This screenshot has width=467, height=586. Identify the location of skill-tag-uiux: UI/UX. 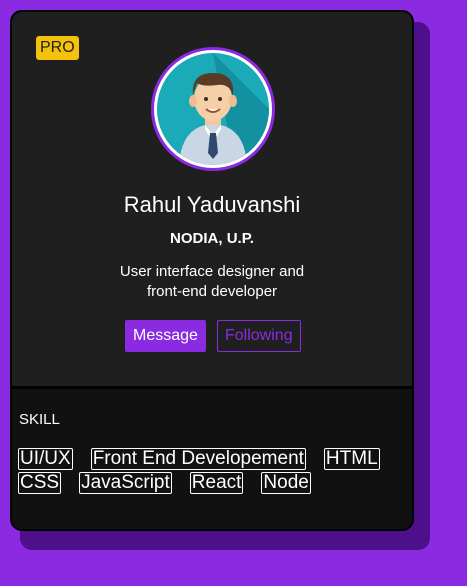
(45, 459).